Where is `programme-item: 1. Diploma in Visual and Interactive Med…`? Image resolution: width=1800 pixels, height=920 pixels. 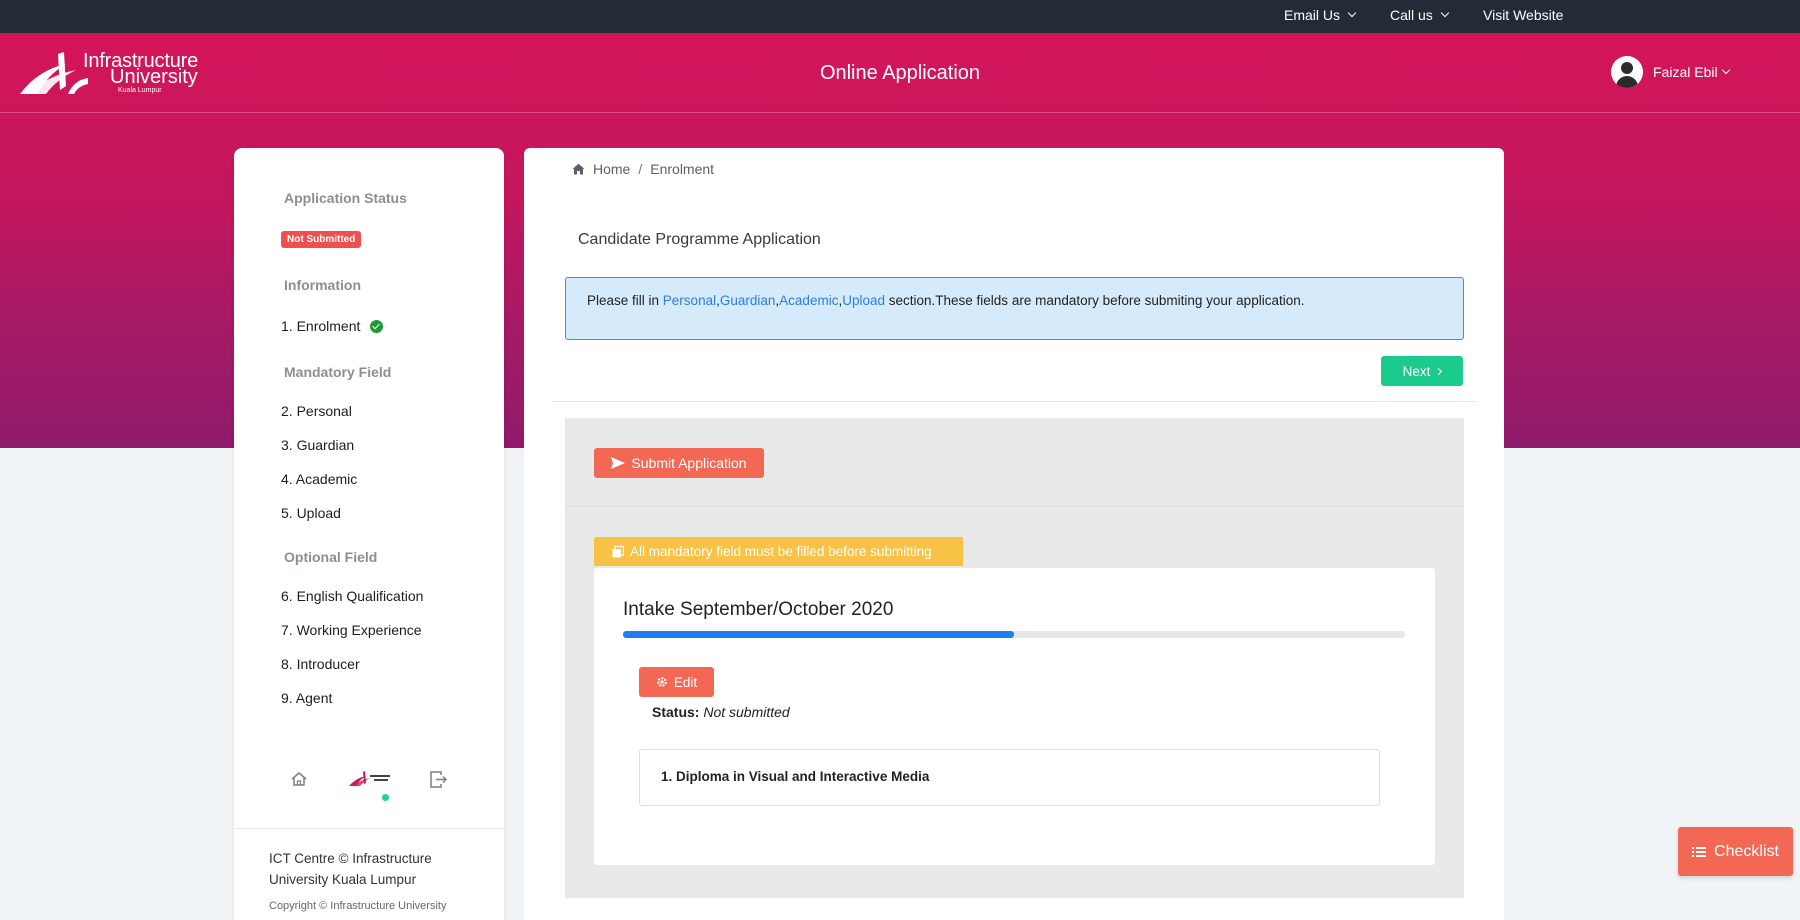 programme-item: 1. Diploma in Visual and Interactive Med… is located at coordinates (1009, 777).